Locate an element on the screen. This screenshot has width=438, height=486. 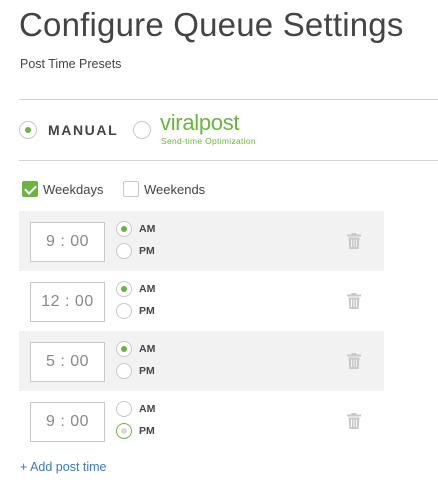
viralpost-mode-radio is located at coordinates (142, 130).